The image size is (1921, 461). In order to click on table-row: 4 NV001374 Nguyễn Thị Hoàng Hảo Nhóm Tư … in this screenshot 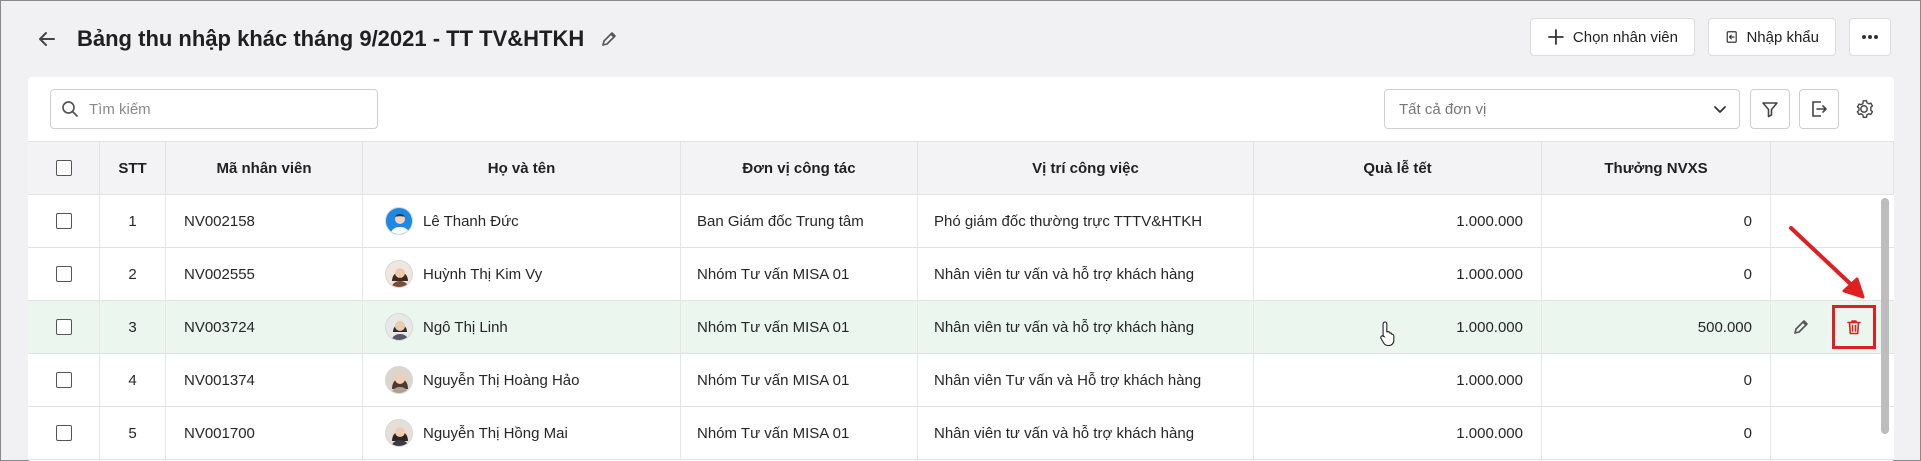, I will do `click(961, 380)`.